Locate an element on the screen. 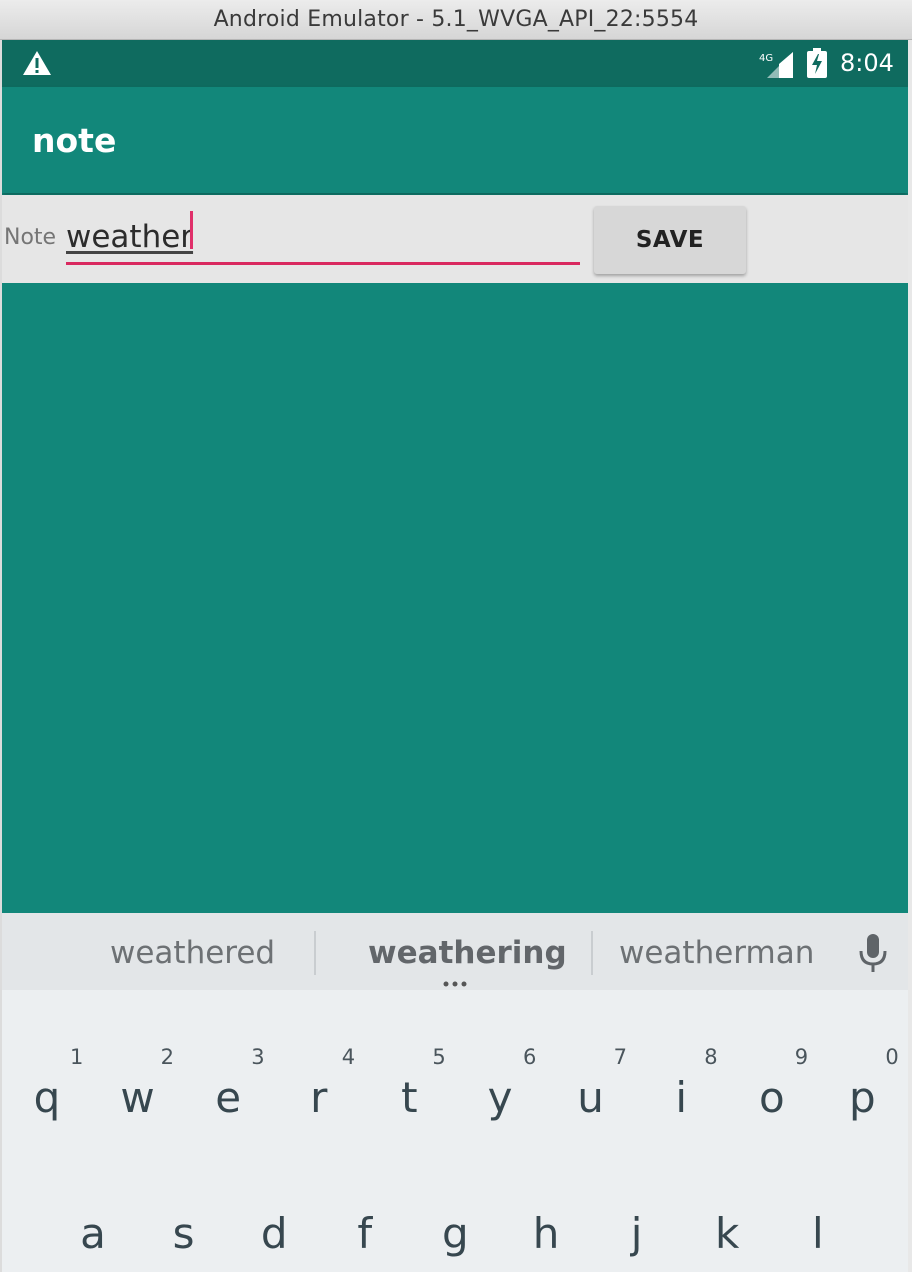 The image size is (912, 1272). battery-charging-icon is located at coordinates (817, 63).